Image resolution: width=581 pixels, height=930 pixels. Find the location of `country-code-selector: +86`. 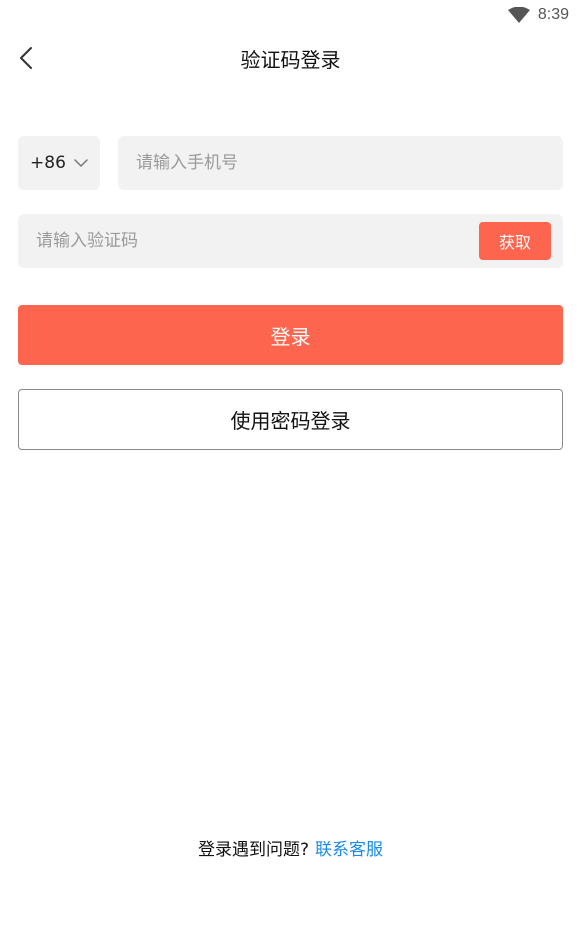

country-code-selector: +86 is located at coordinates (59, 163).